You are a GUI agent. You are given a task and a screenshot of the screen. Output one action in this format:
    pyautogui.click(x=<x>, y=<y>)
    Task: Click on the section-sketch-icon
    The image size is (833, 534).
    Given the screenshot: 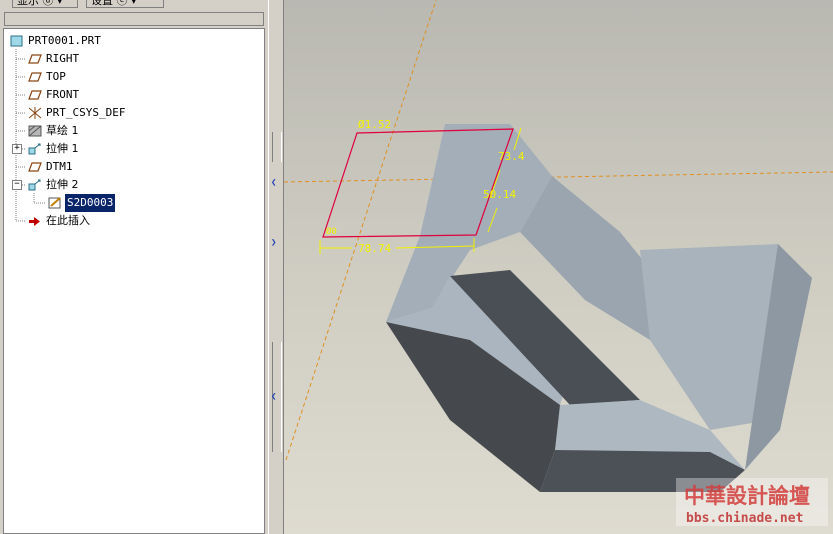 What is the action you would take?
    pyautogui.click(x=54, y=203)
    